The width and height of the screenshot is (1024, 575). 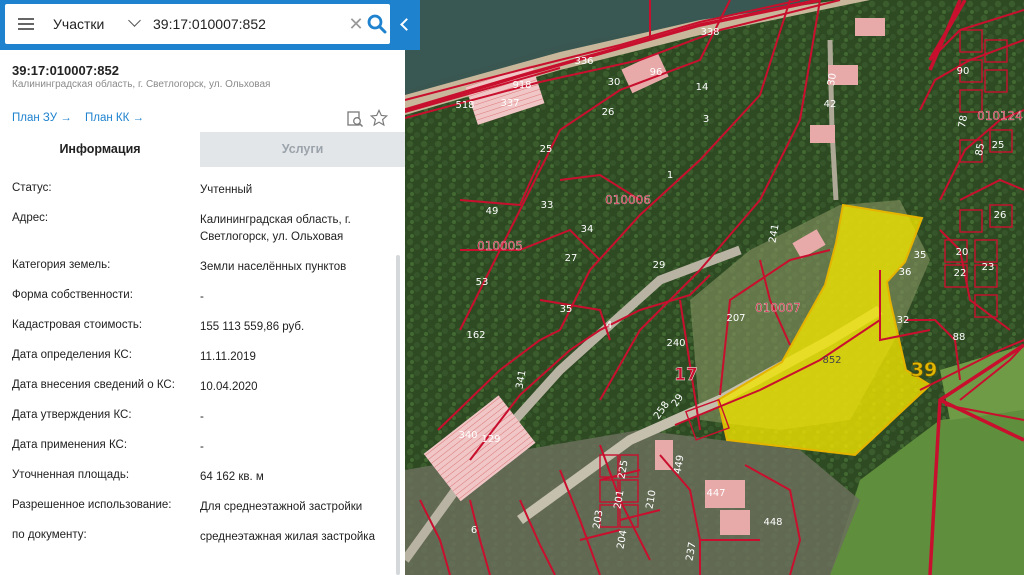 What do you see at coordinates (93, 385) in the screenshot?
I see `info-label: Дата внесения сведений о КС:` at bounding box center [93, 385].